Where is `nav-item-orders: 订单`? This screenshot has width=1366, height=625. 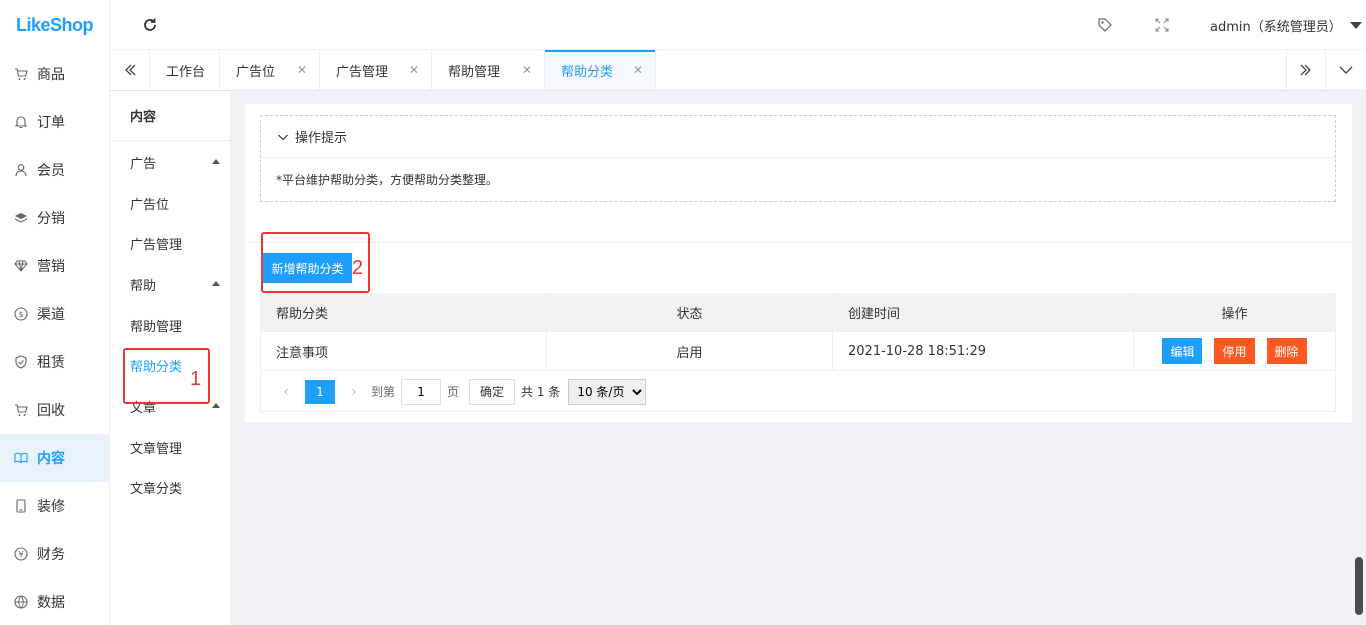 nav-item-orders: 订单 is located at coordinates (54, 122).